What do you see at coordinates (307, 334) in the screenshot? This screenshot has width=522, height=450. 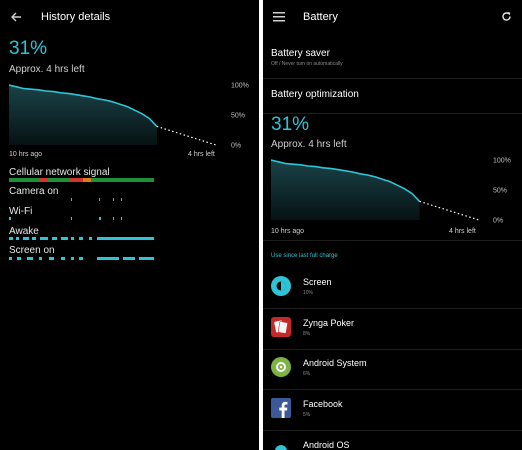 I see `app-usage-percent: 8%` at bounding box center [307, 334].